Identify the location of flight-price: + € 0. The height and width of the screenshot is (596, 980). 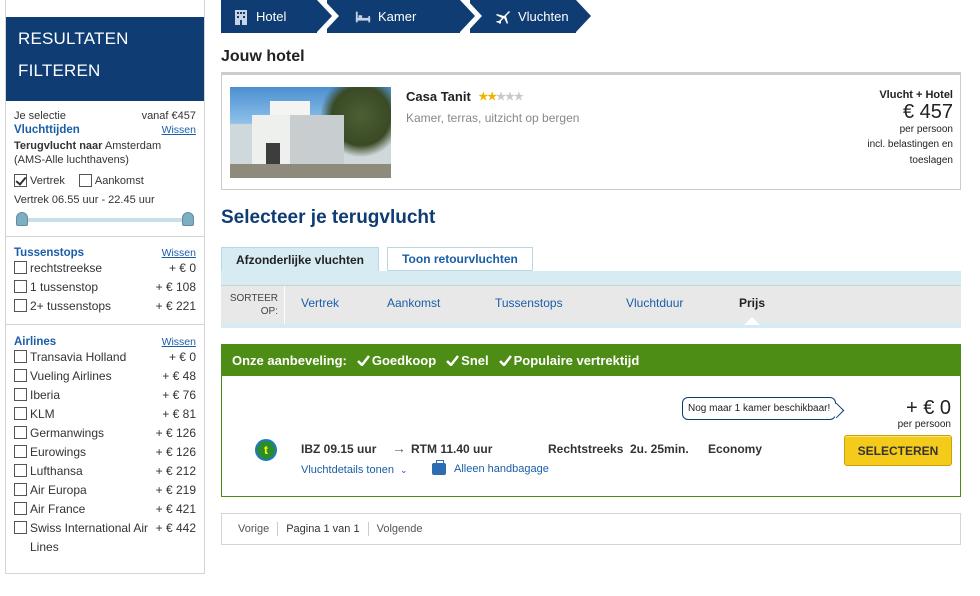
(928, 408).